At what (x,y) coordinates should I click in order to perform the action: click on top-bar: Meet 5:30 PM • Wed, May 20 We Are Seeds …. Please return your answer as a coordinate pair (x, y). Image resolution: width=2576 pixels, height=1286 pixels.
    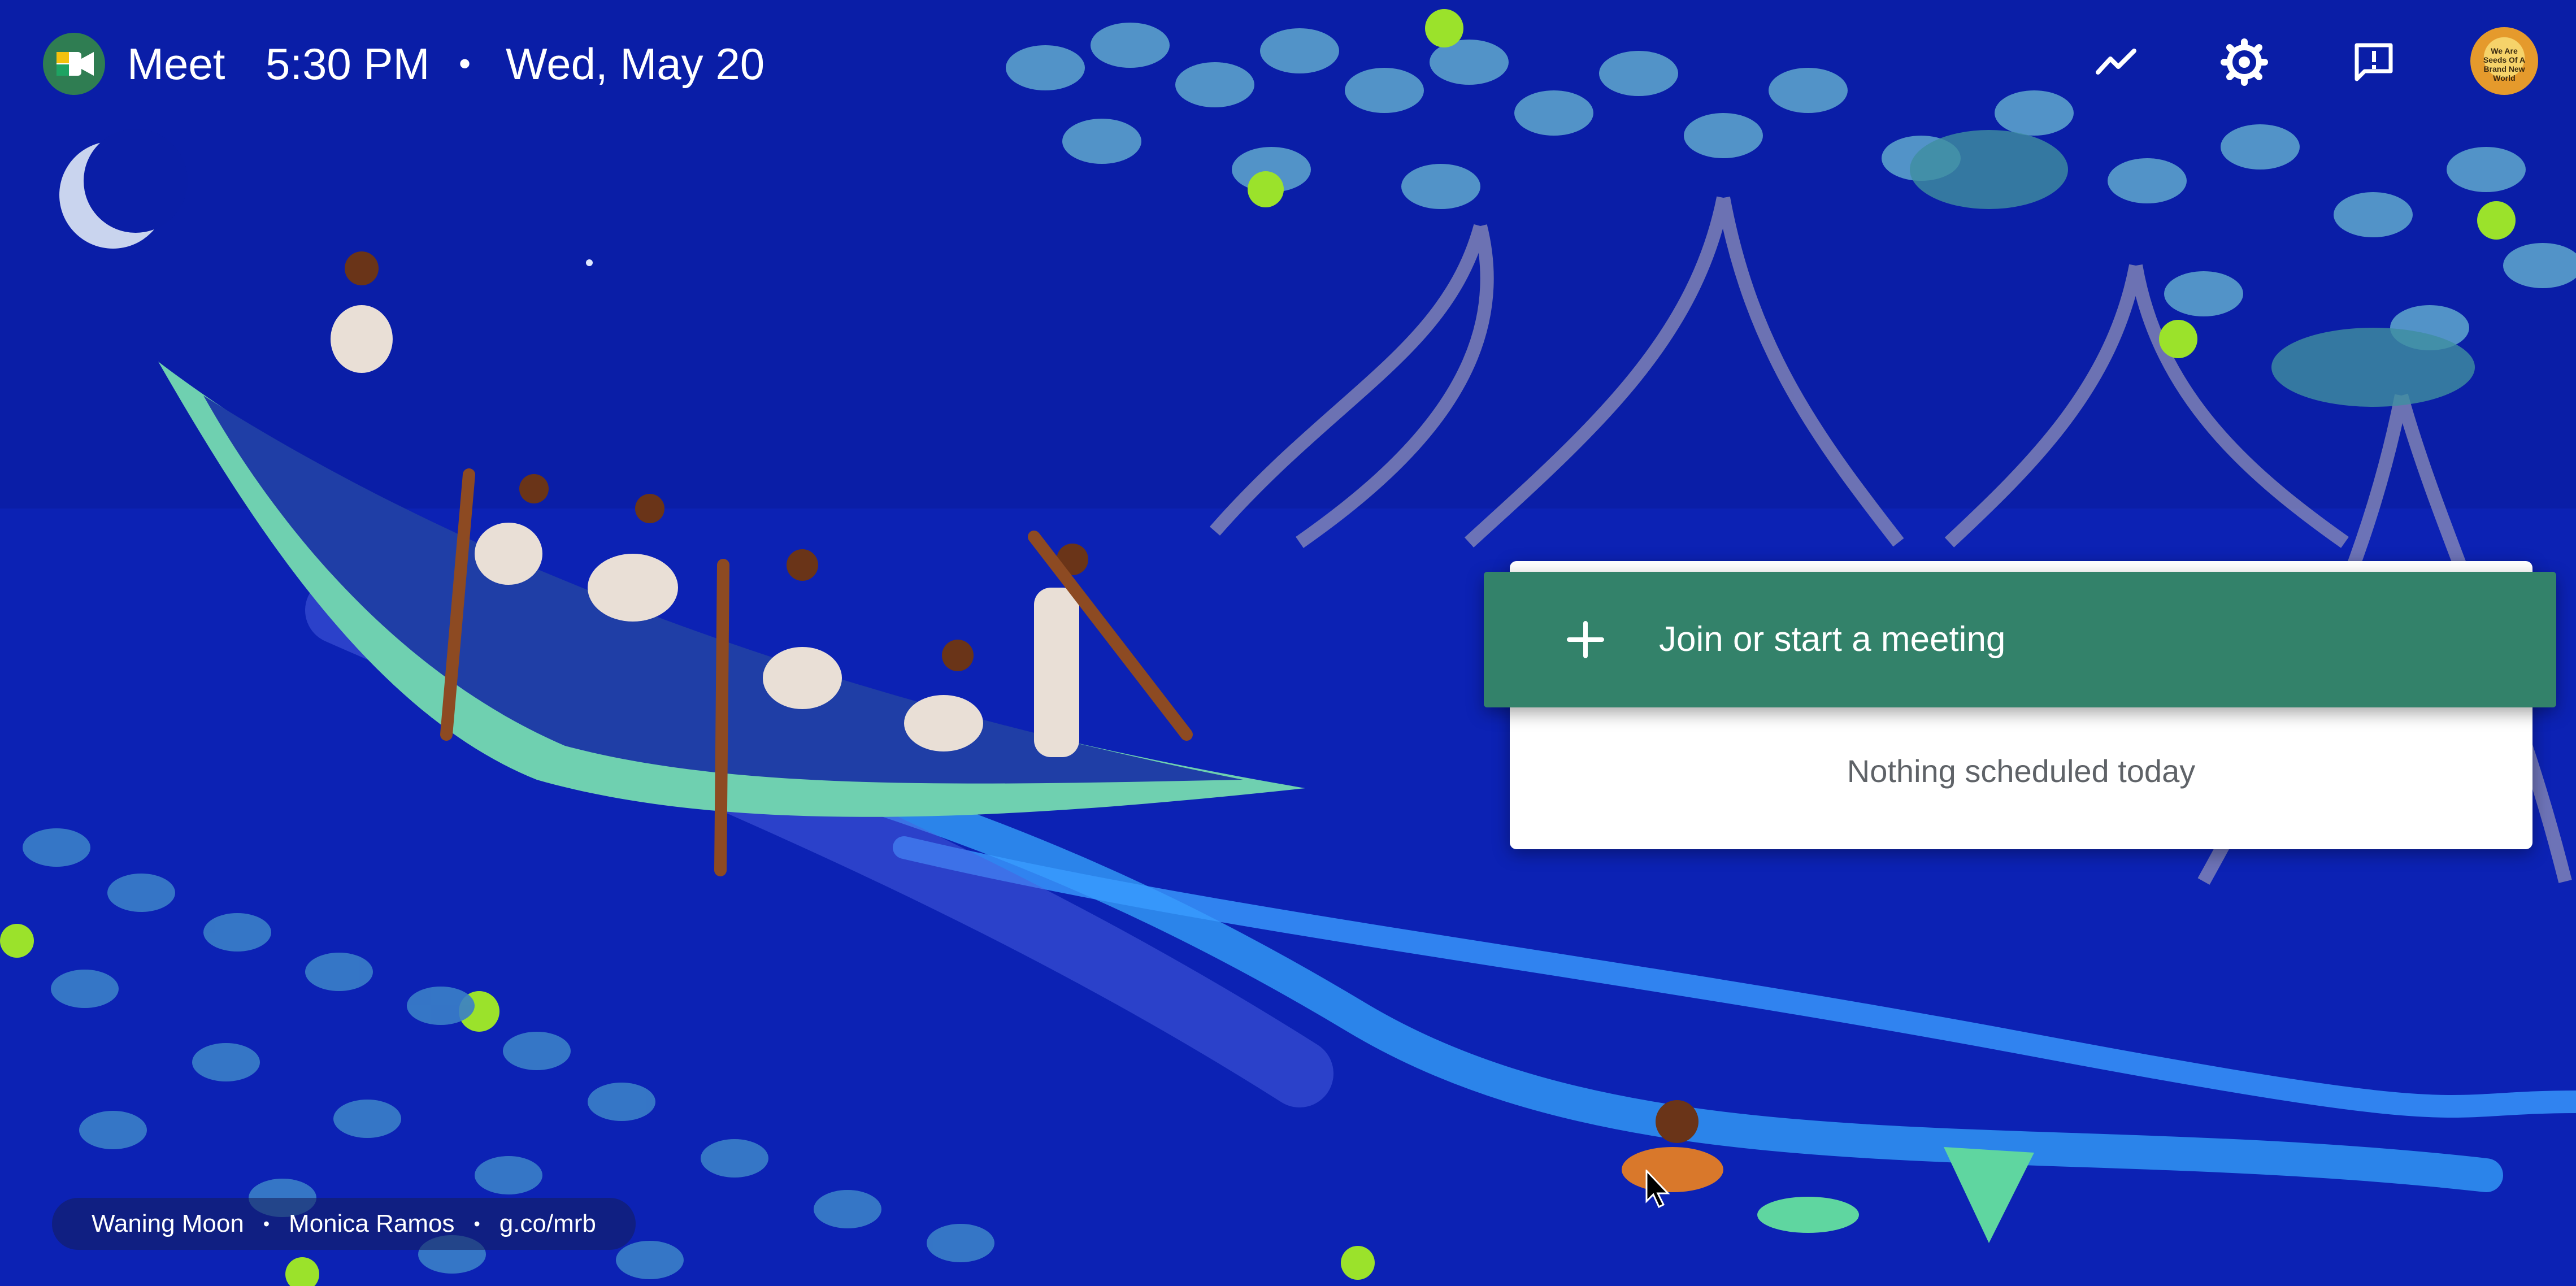
    Looking at the image, I should click on (1288, 65).